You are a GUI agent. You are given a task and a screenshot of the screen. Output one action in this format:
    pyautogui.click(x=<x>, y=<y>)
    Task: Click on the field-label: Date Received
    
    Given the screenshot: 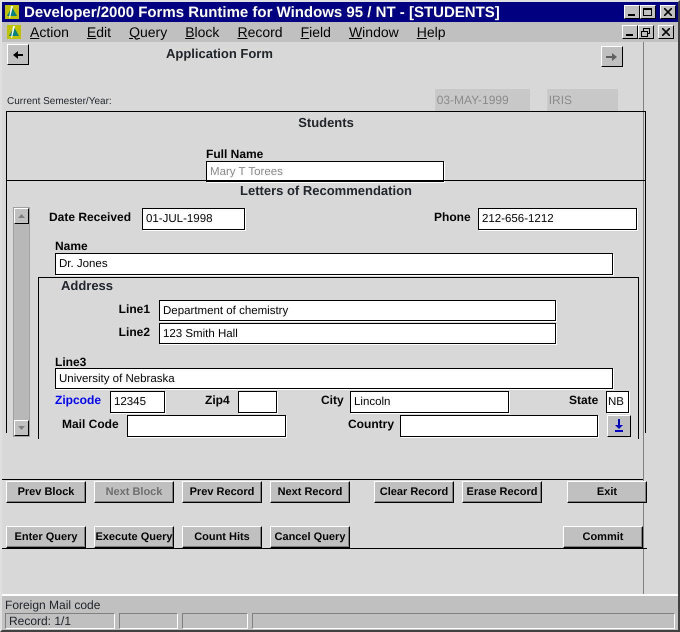 What is the action you would take?
    pyautogui.click(x=90, y=217)
    